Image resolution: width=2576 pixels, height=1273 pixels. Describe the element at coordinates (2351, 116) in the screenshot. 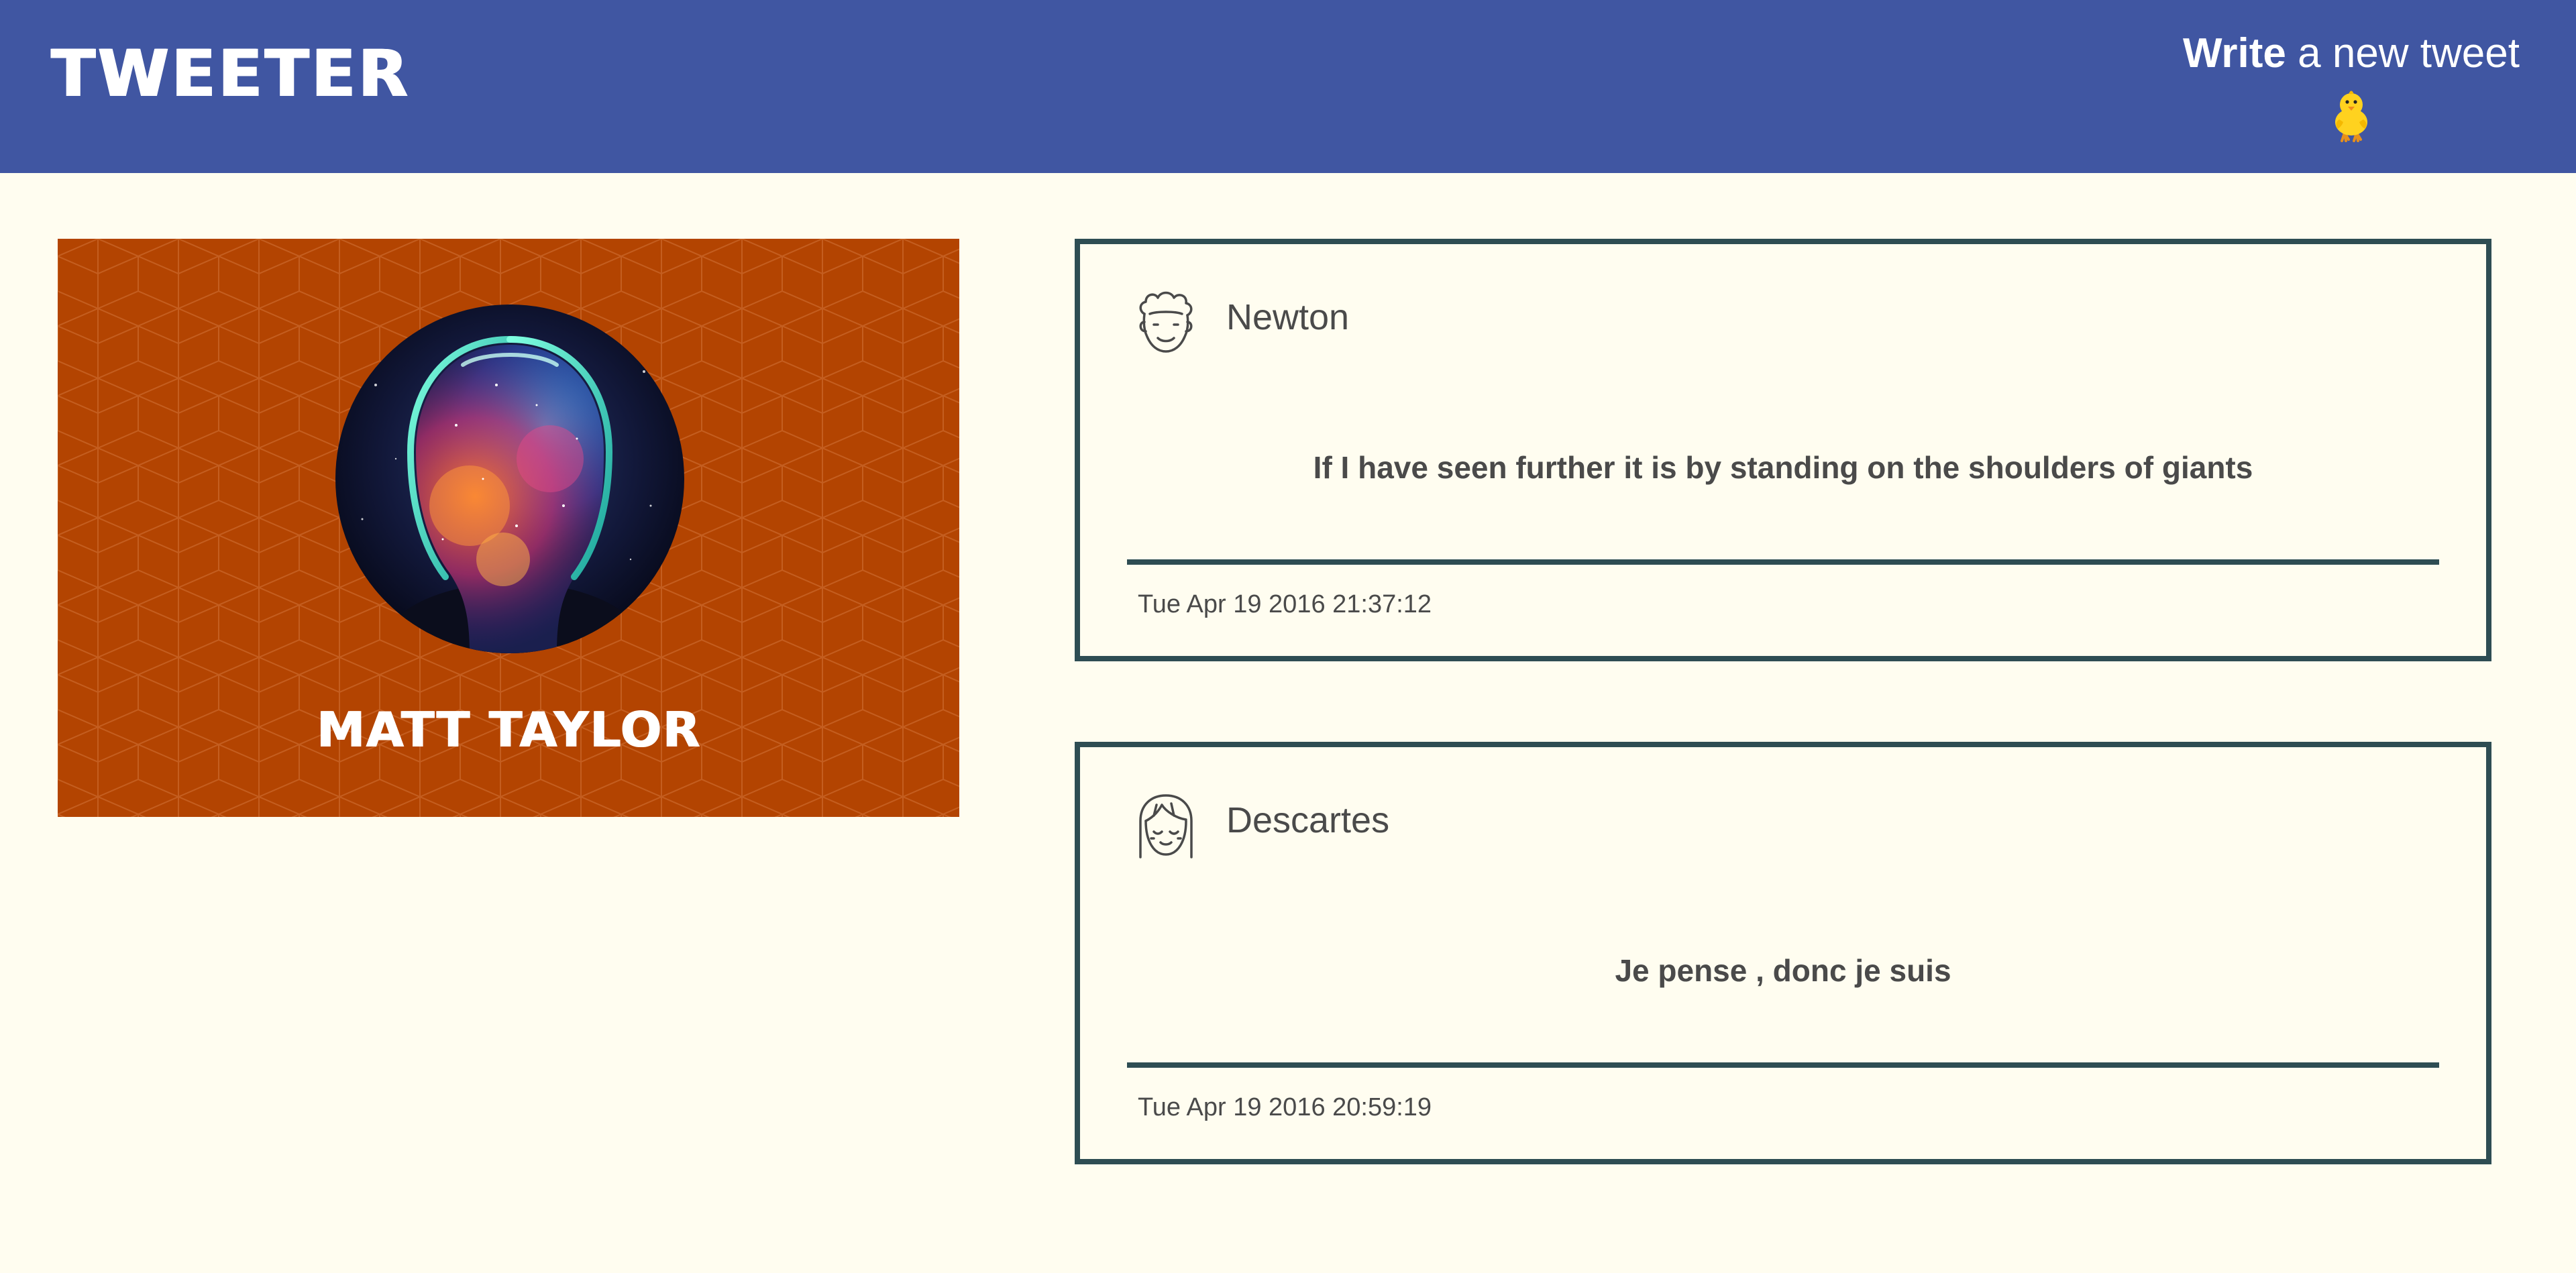

I see `chick-icon` at that location.